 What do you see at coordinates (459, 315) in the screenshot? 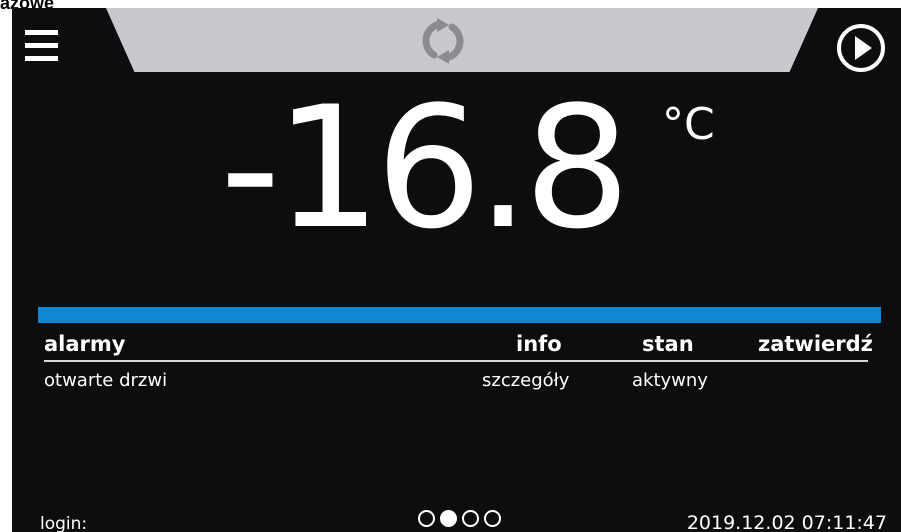
I see `status-bar` at bounding box center [459, 315].